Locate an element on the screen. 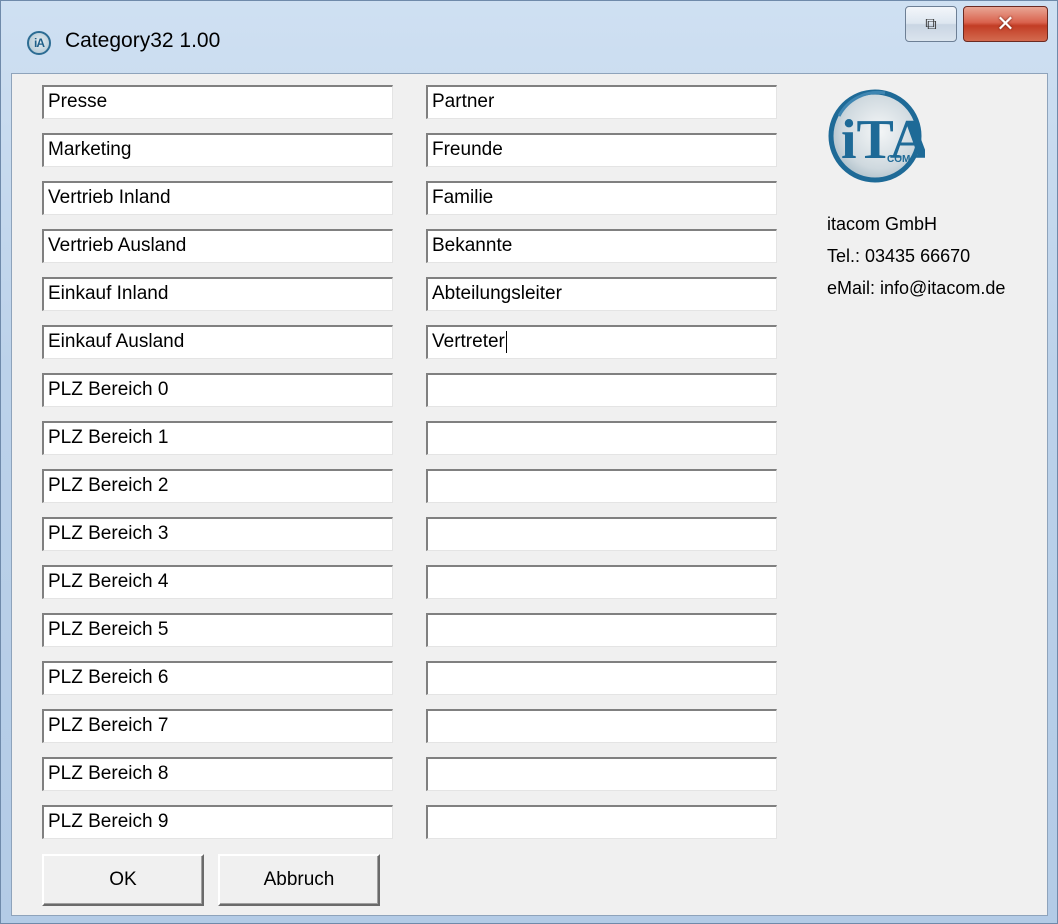 This screenshot has height=924, width=1058. app-icon: iA is located at coordinates (39, 43).